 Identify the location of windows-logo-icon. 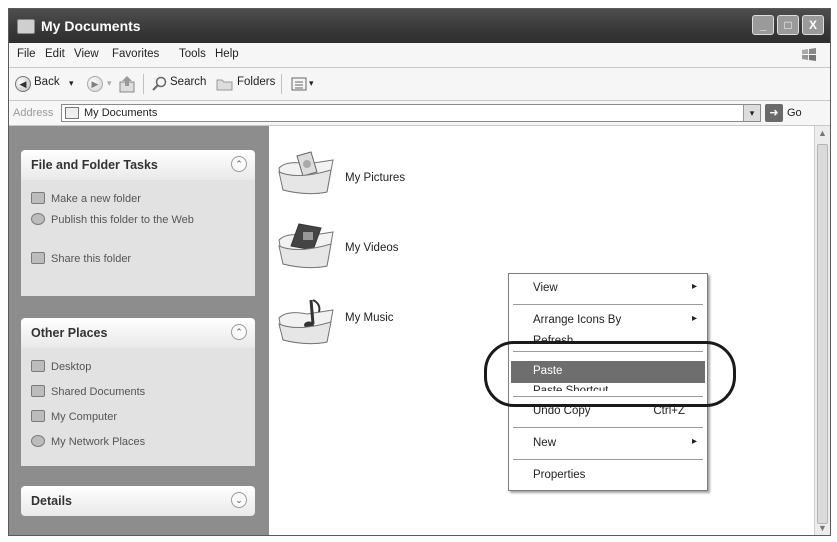
(809, 54).